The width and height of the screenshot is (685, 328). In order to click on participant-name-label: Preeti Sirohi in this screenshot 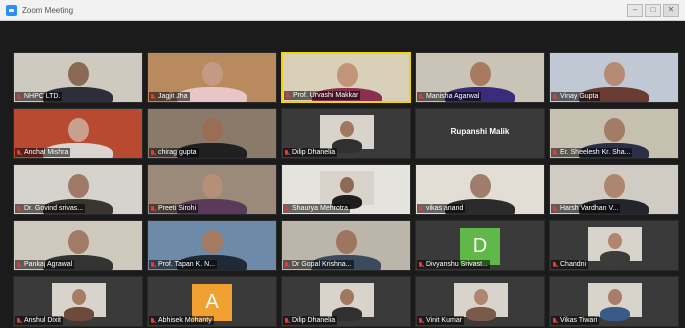, I will do `click(174, 208)`.